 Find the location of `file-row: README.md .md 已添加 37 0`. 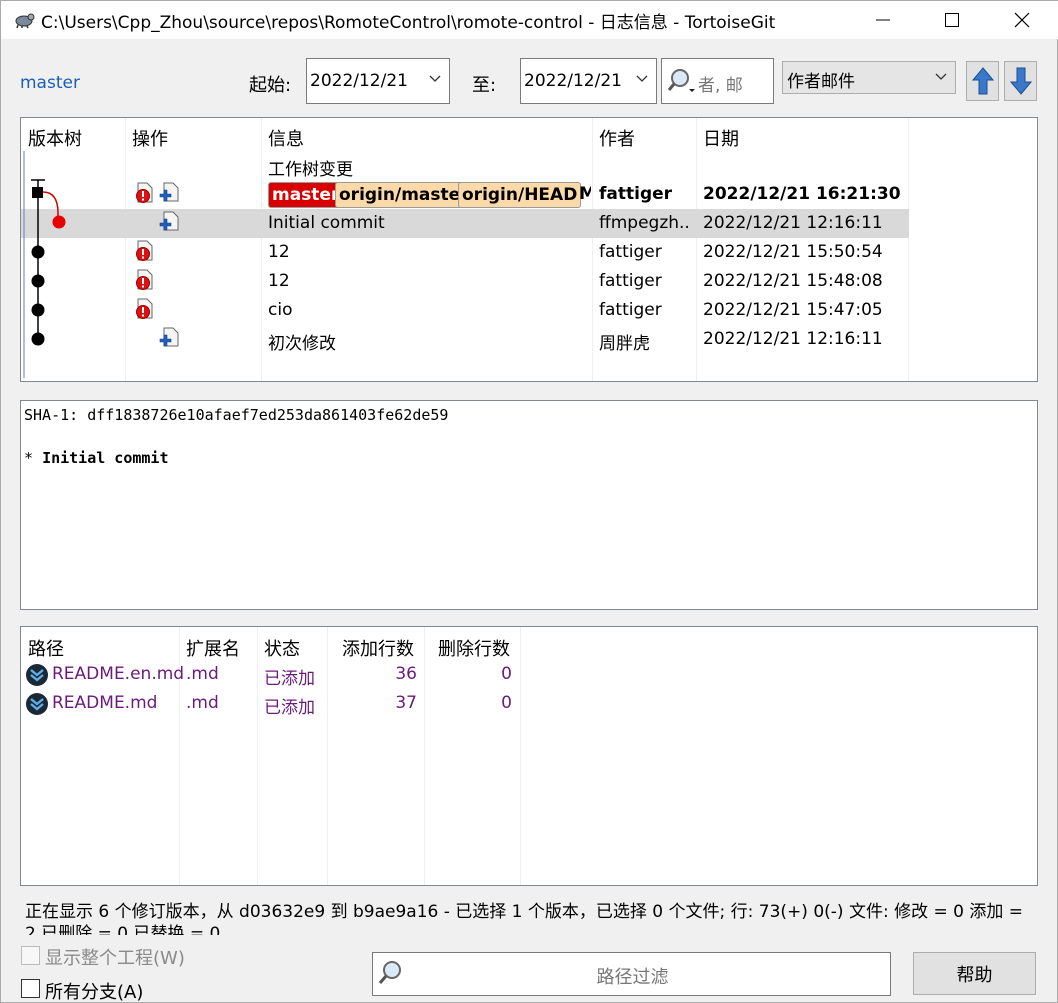

file-row: README.md .md 已添加 37 0 is located at coordinates (529, 703).